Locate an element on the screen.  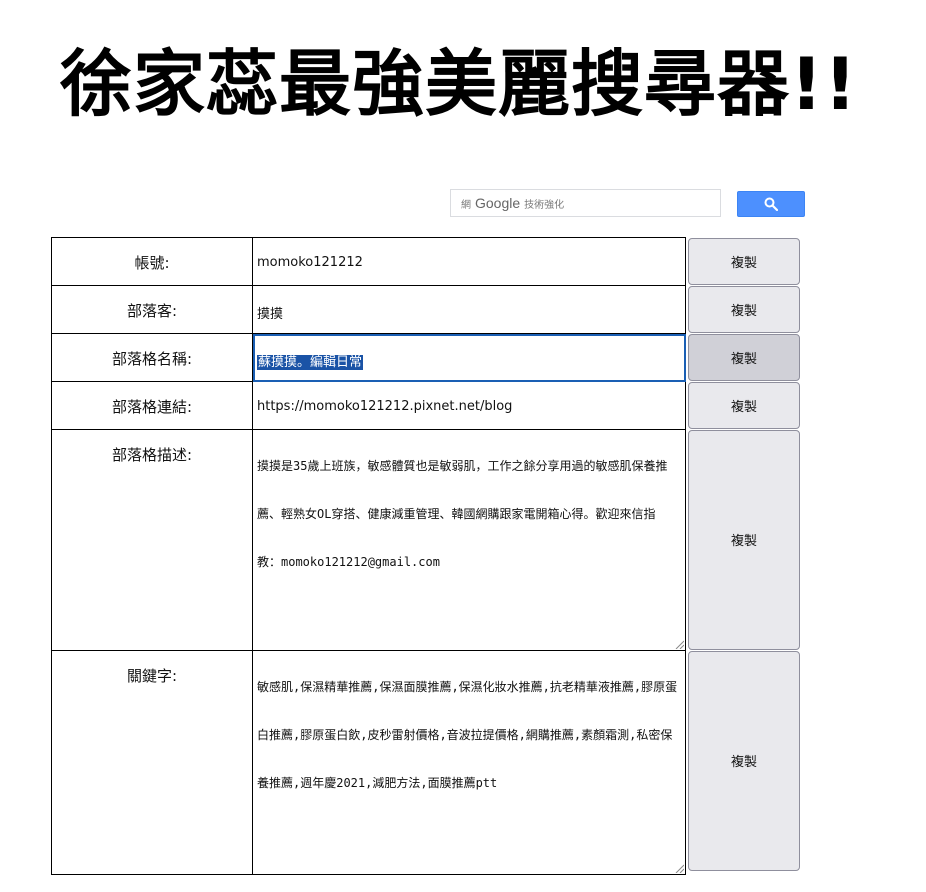
row-blogger: 部落客: 摸摸 複製 is located at coordinates (427, 309).